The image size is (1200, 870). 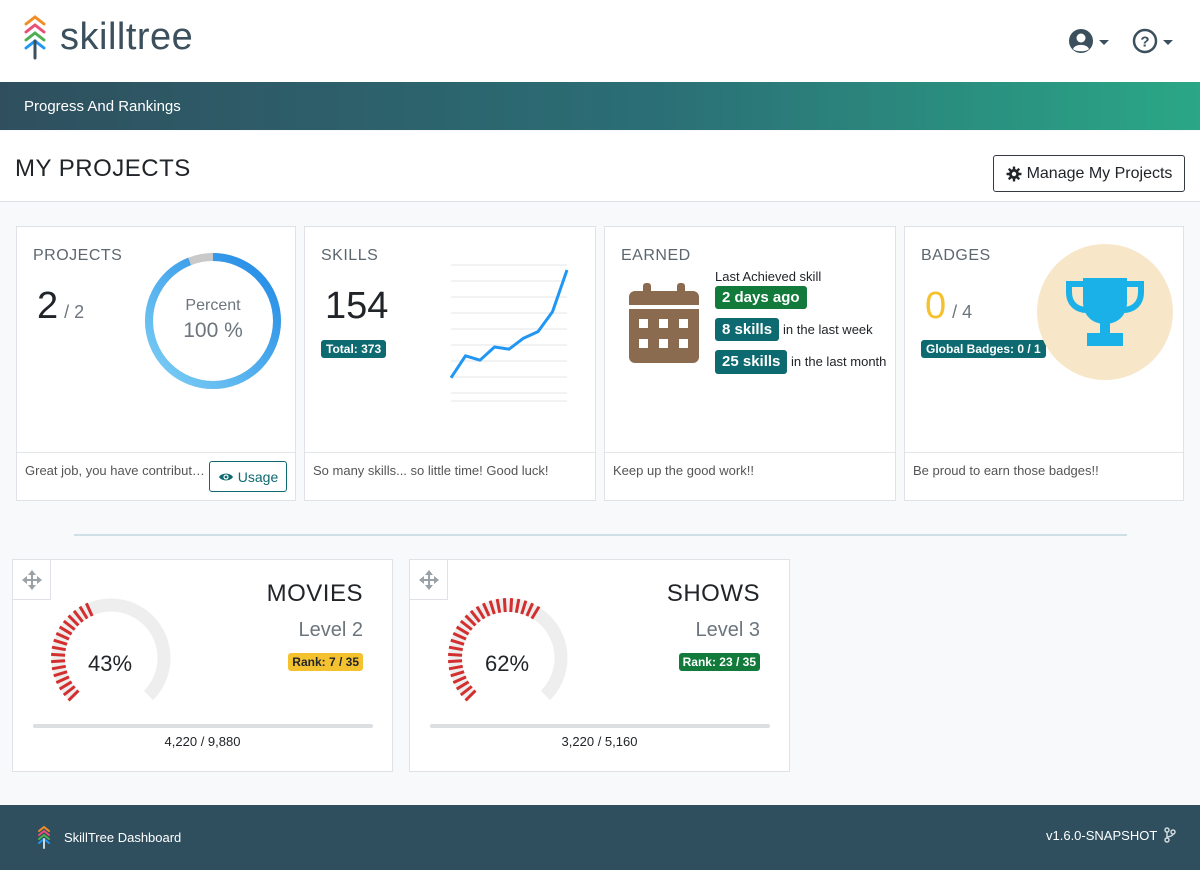 I want to click on earned-card-footer: Keep up the good work!!, so click(x=750, y=476).